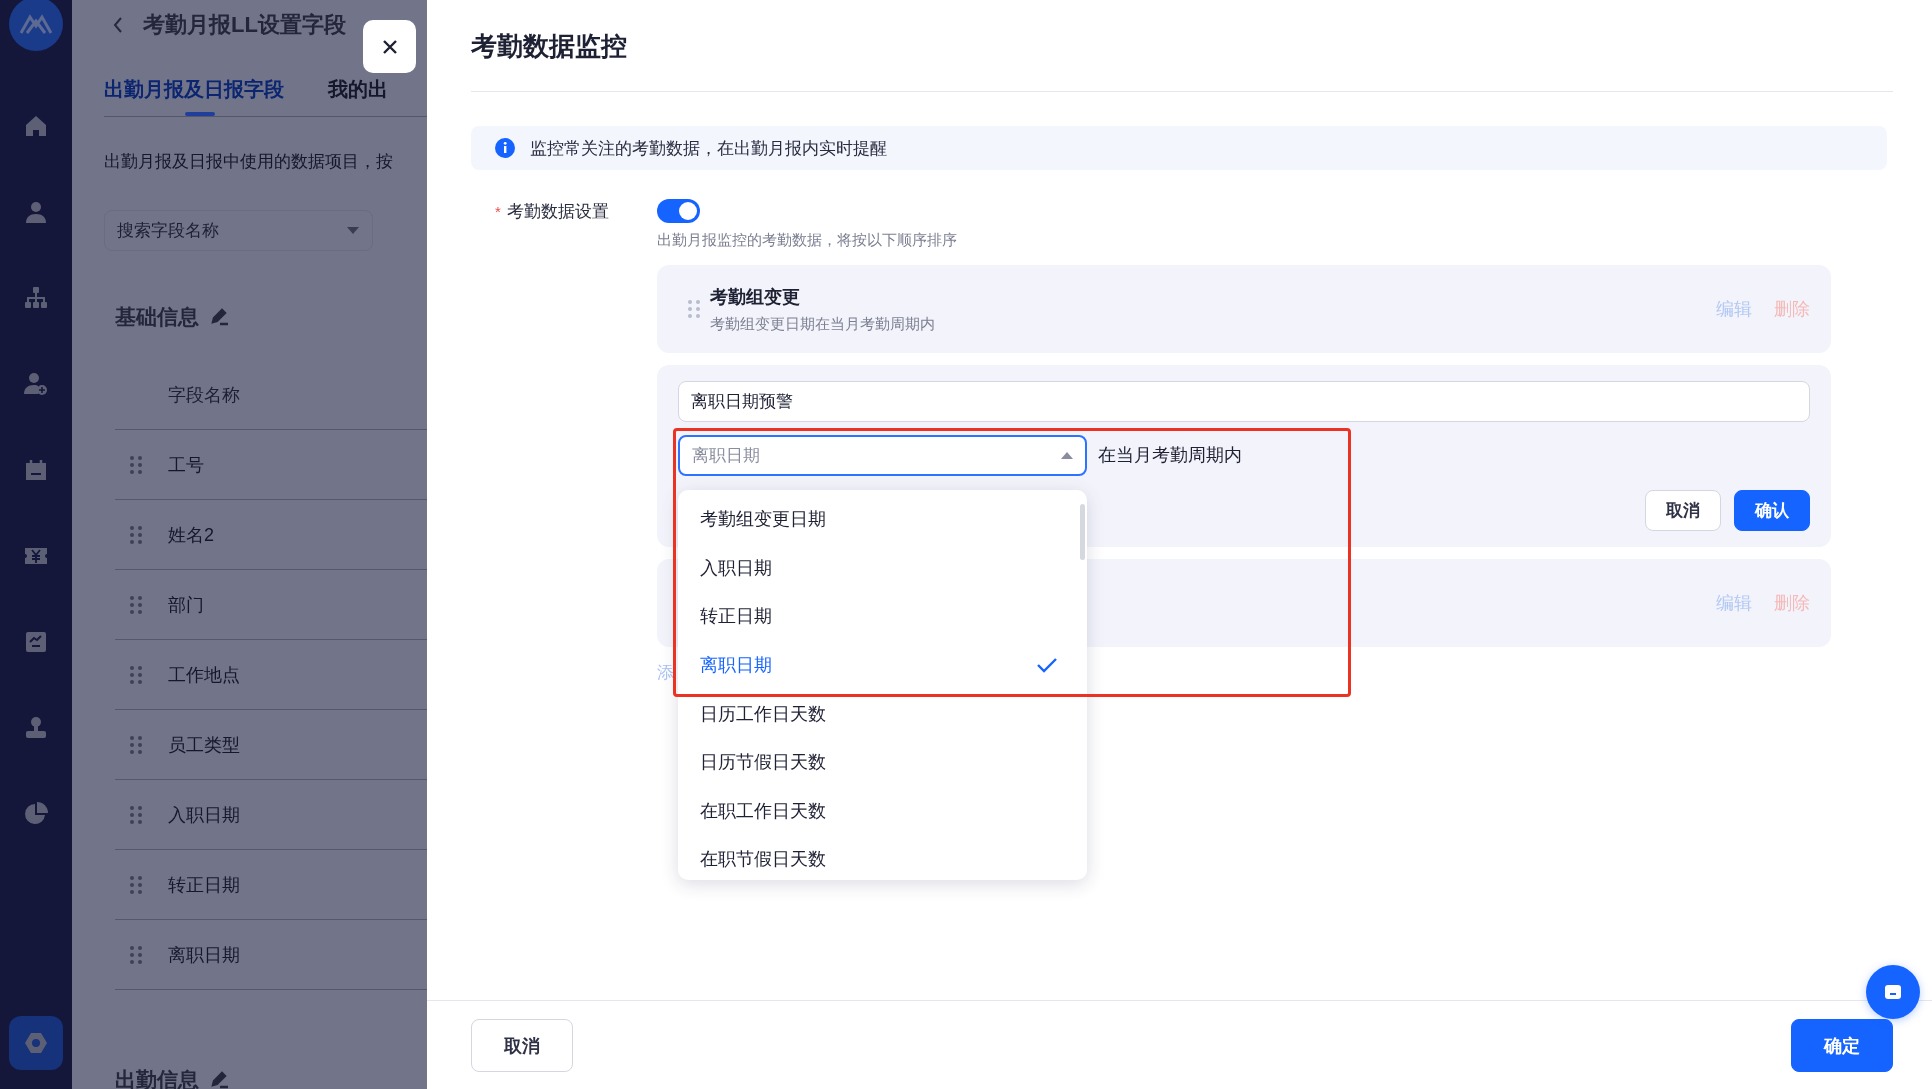  What do you see at coordinates (204, 745) in the screenshot?
I see `field-name: 员工类型` at bounding box center [204, 745].